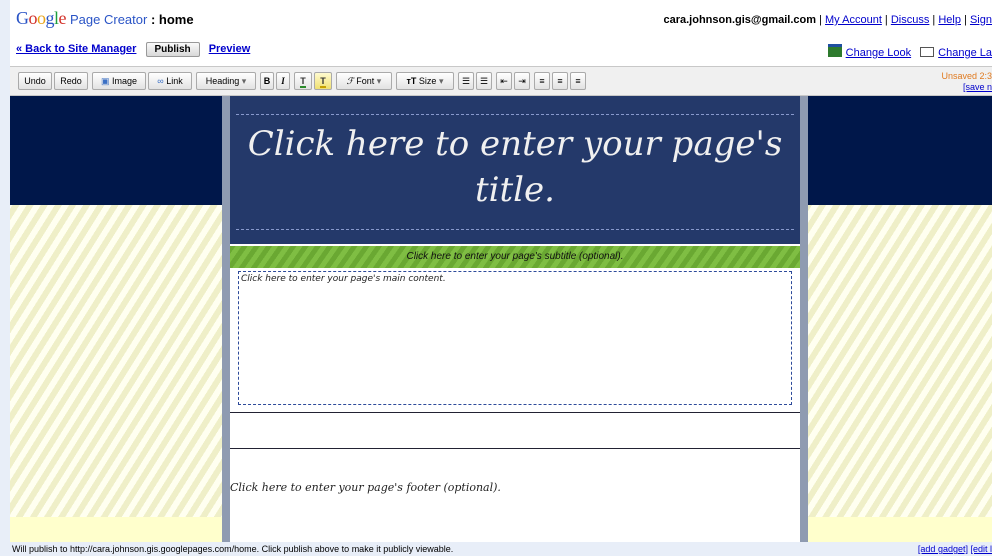 The height and width of the screenshot is (556, 992). I want to click on bulleted-list-button: ☰, so click(484, 81).